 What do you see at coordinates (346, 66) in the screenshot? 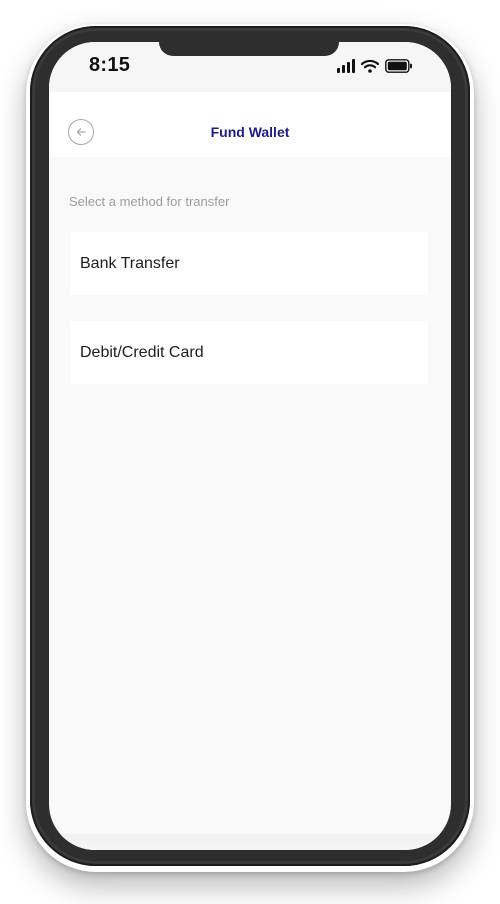
I see `cellular-signal-icon` at bounding box center [346, 66].